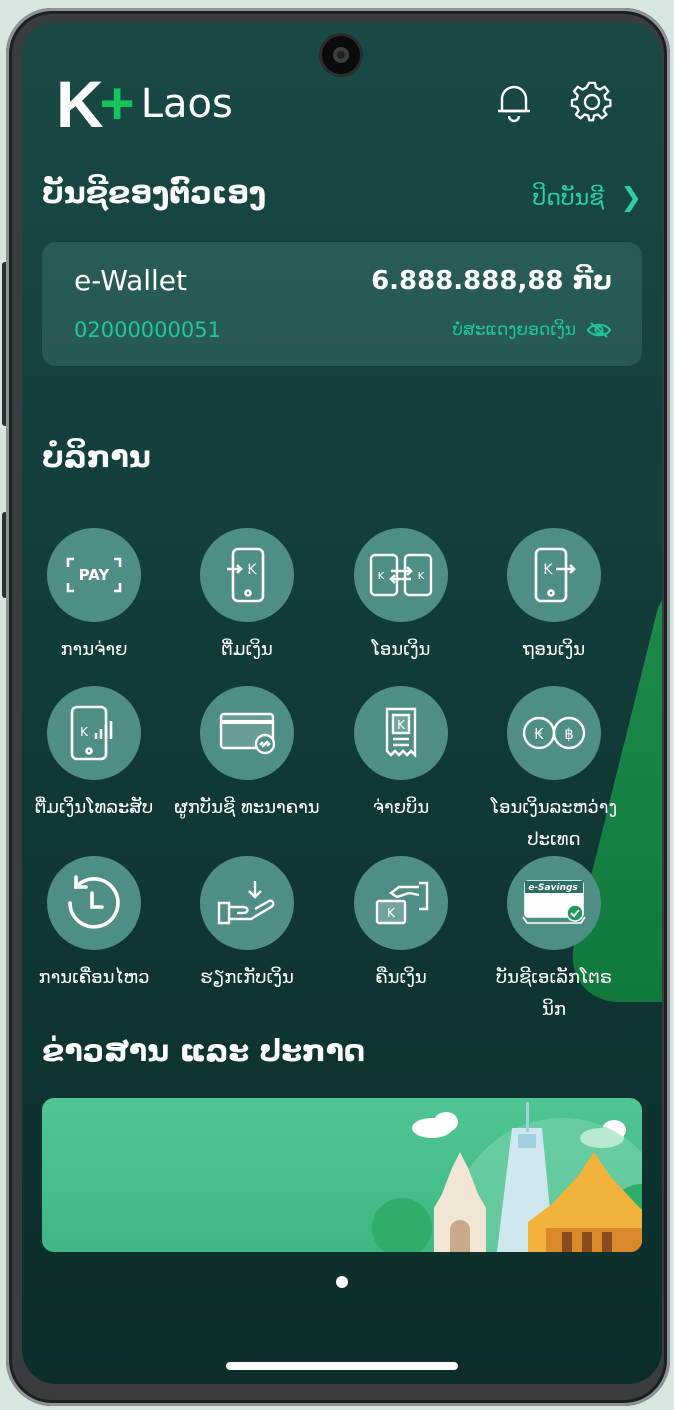 The width and height of the screenshot is (674, 1410). I want to click on open-account-label: ປິດບັນຊີ, so click(568, 198).